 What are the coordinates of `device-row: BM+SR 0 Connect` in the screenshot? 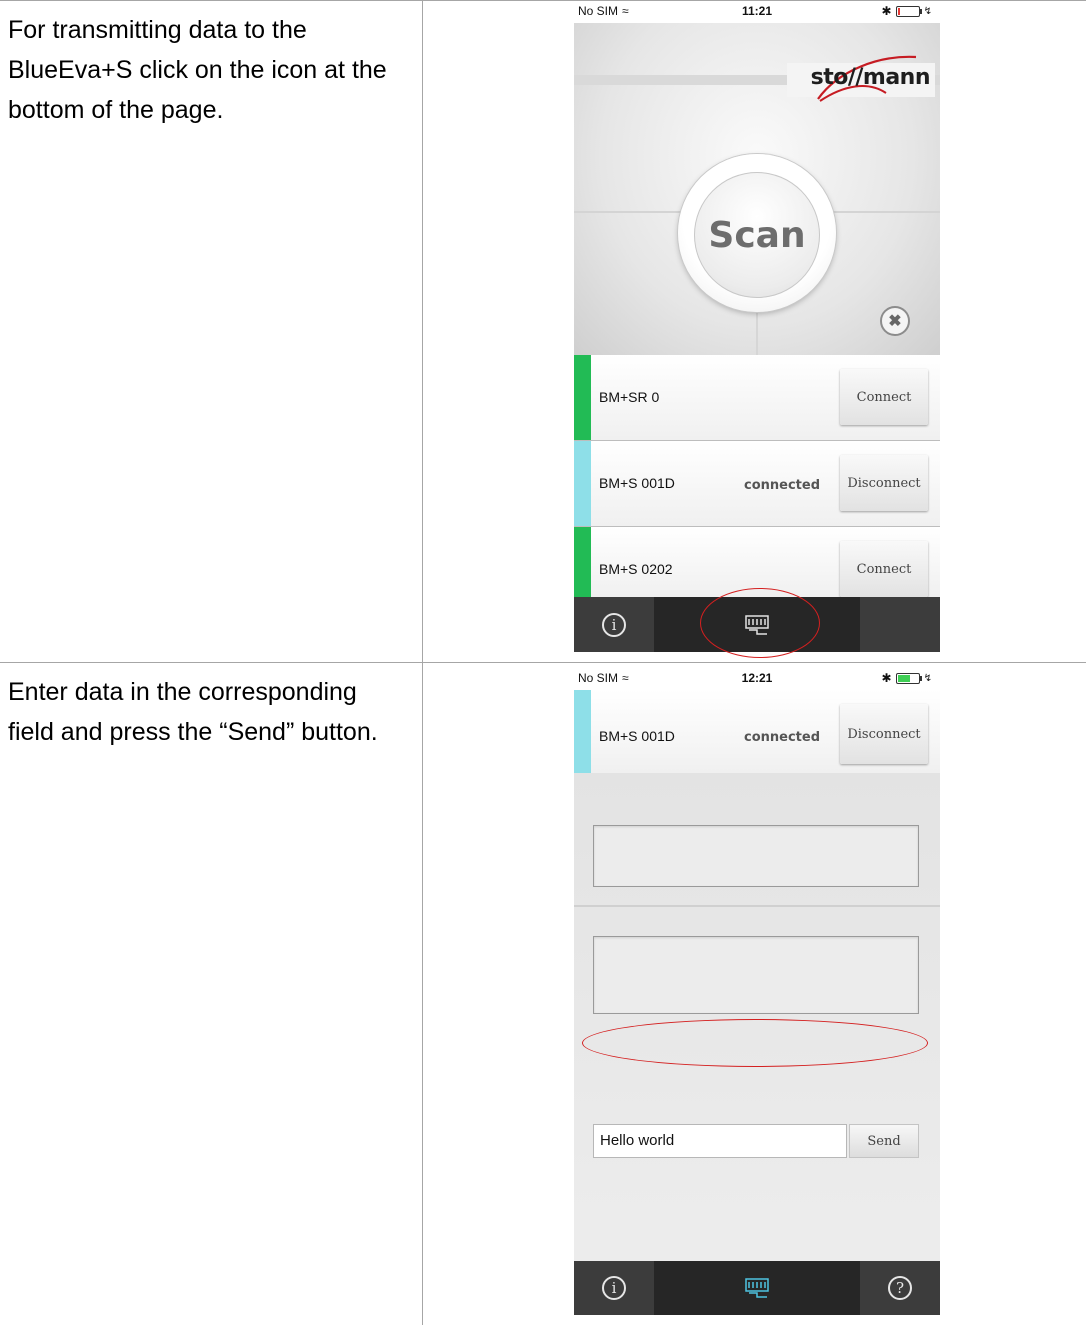 It's located at (757, 398).